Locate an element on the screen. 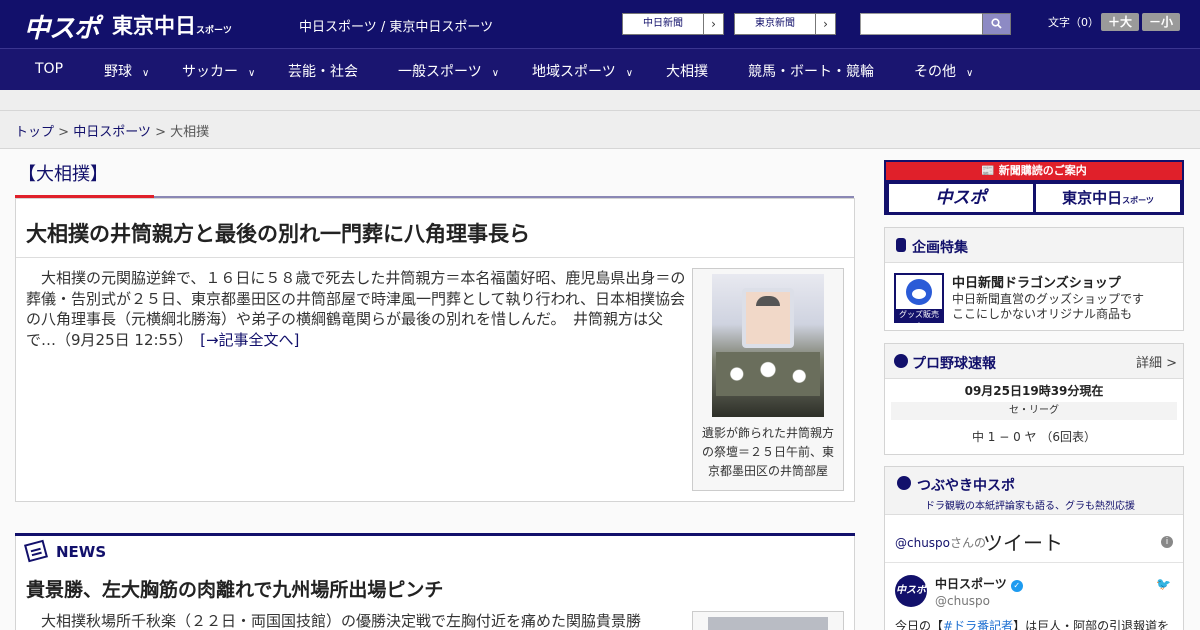 This screenshot has width=1200, height=630. tweets-header: つぶやき中スポ ドラ観戦の本紙評論家も語る、グラも熱烈応援 is located at coordinates (1034, 491).